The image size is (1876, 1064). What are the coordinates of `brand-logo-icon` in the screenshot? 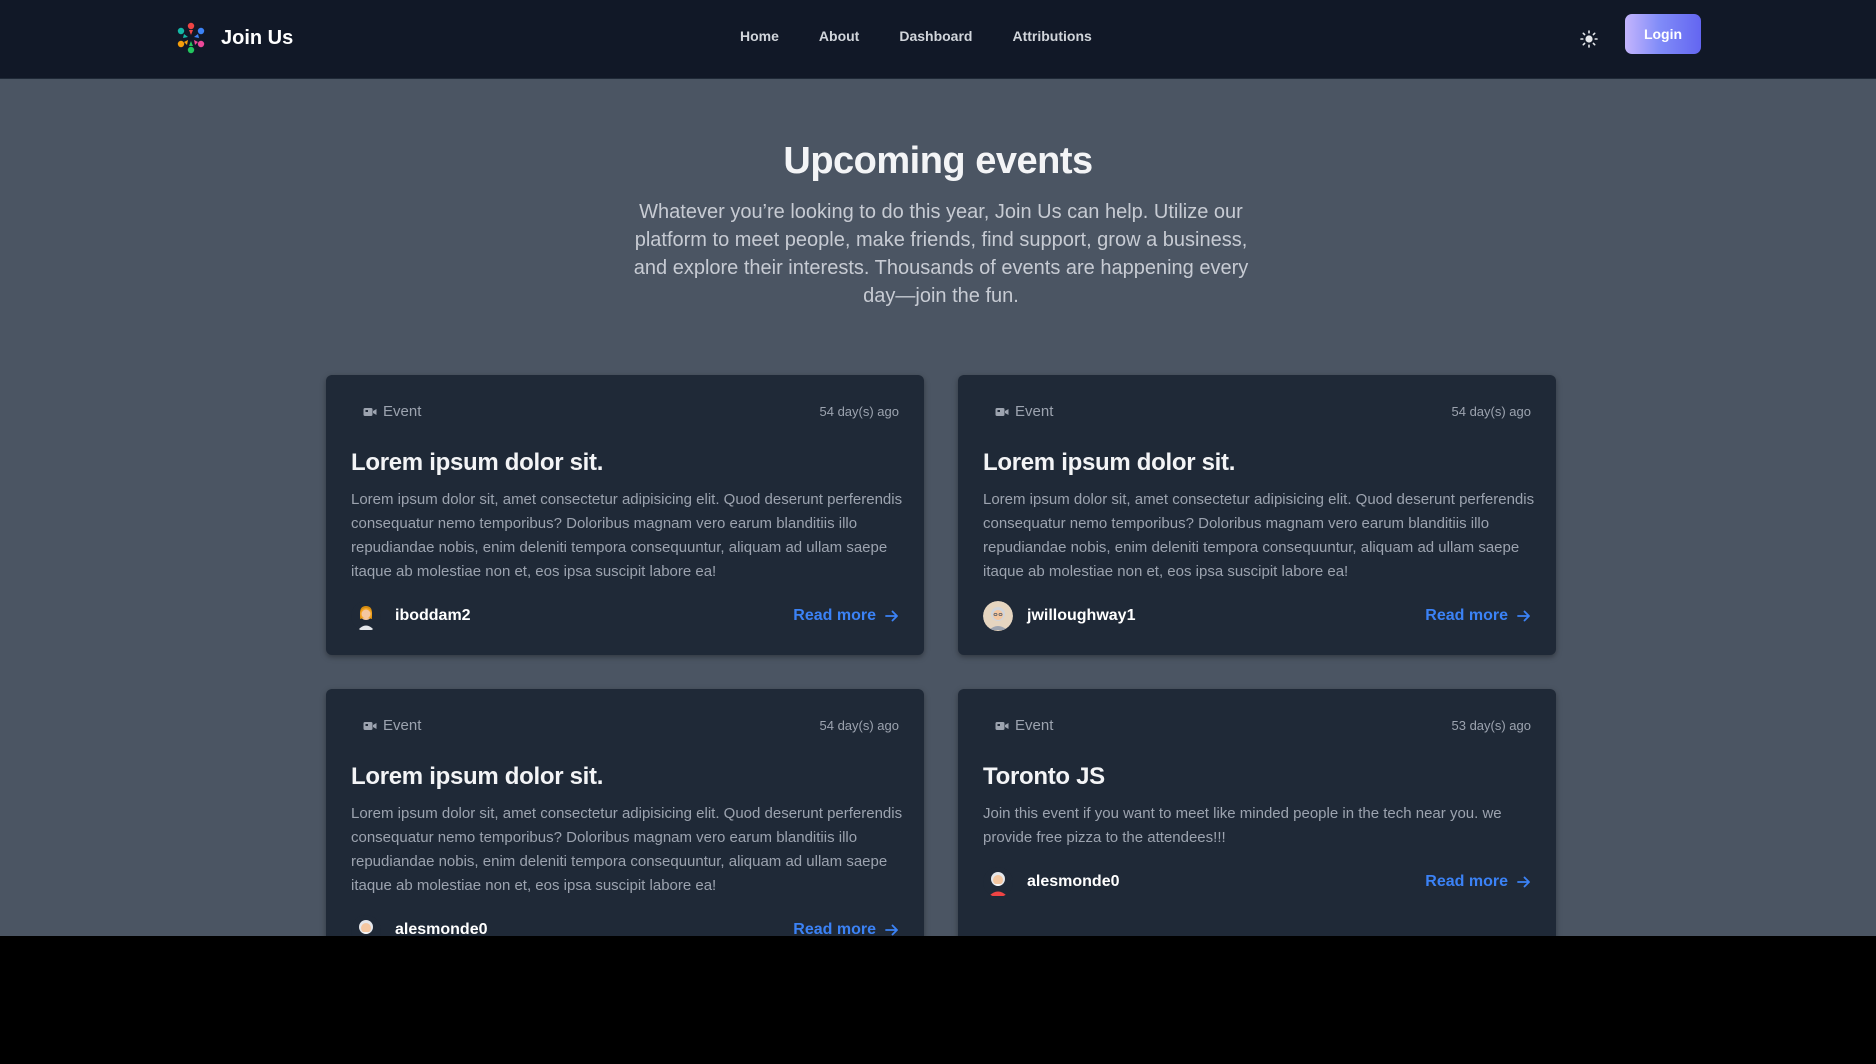 It's located at (191, 38).